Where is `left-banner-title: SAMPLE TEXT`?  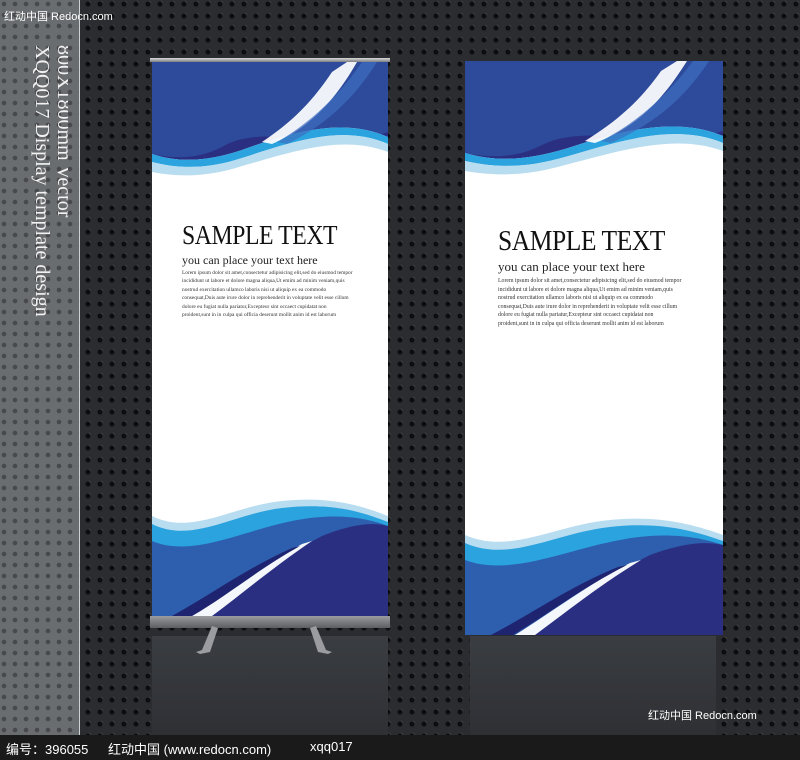
left-banner-title: SAMPLE TEXT is located at coordinates (260, 235).